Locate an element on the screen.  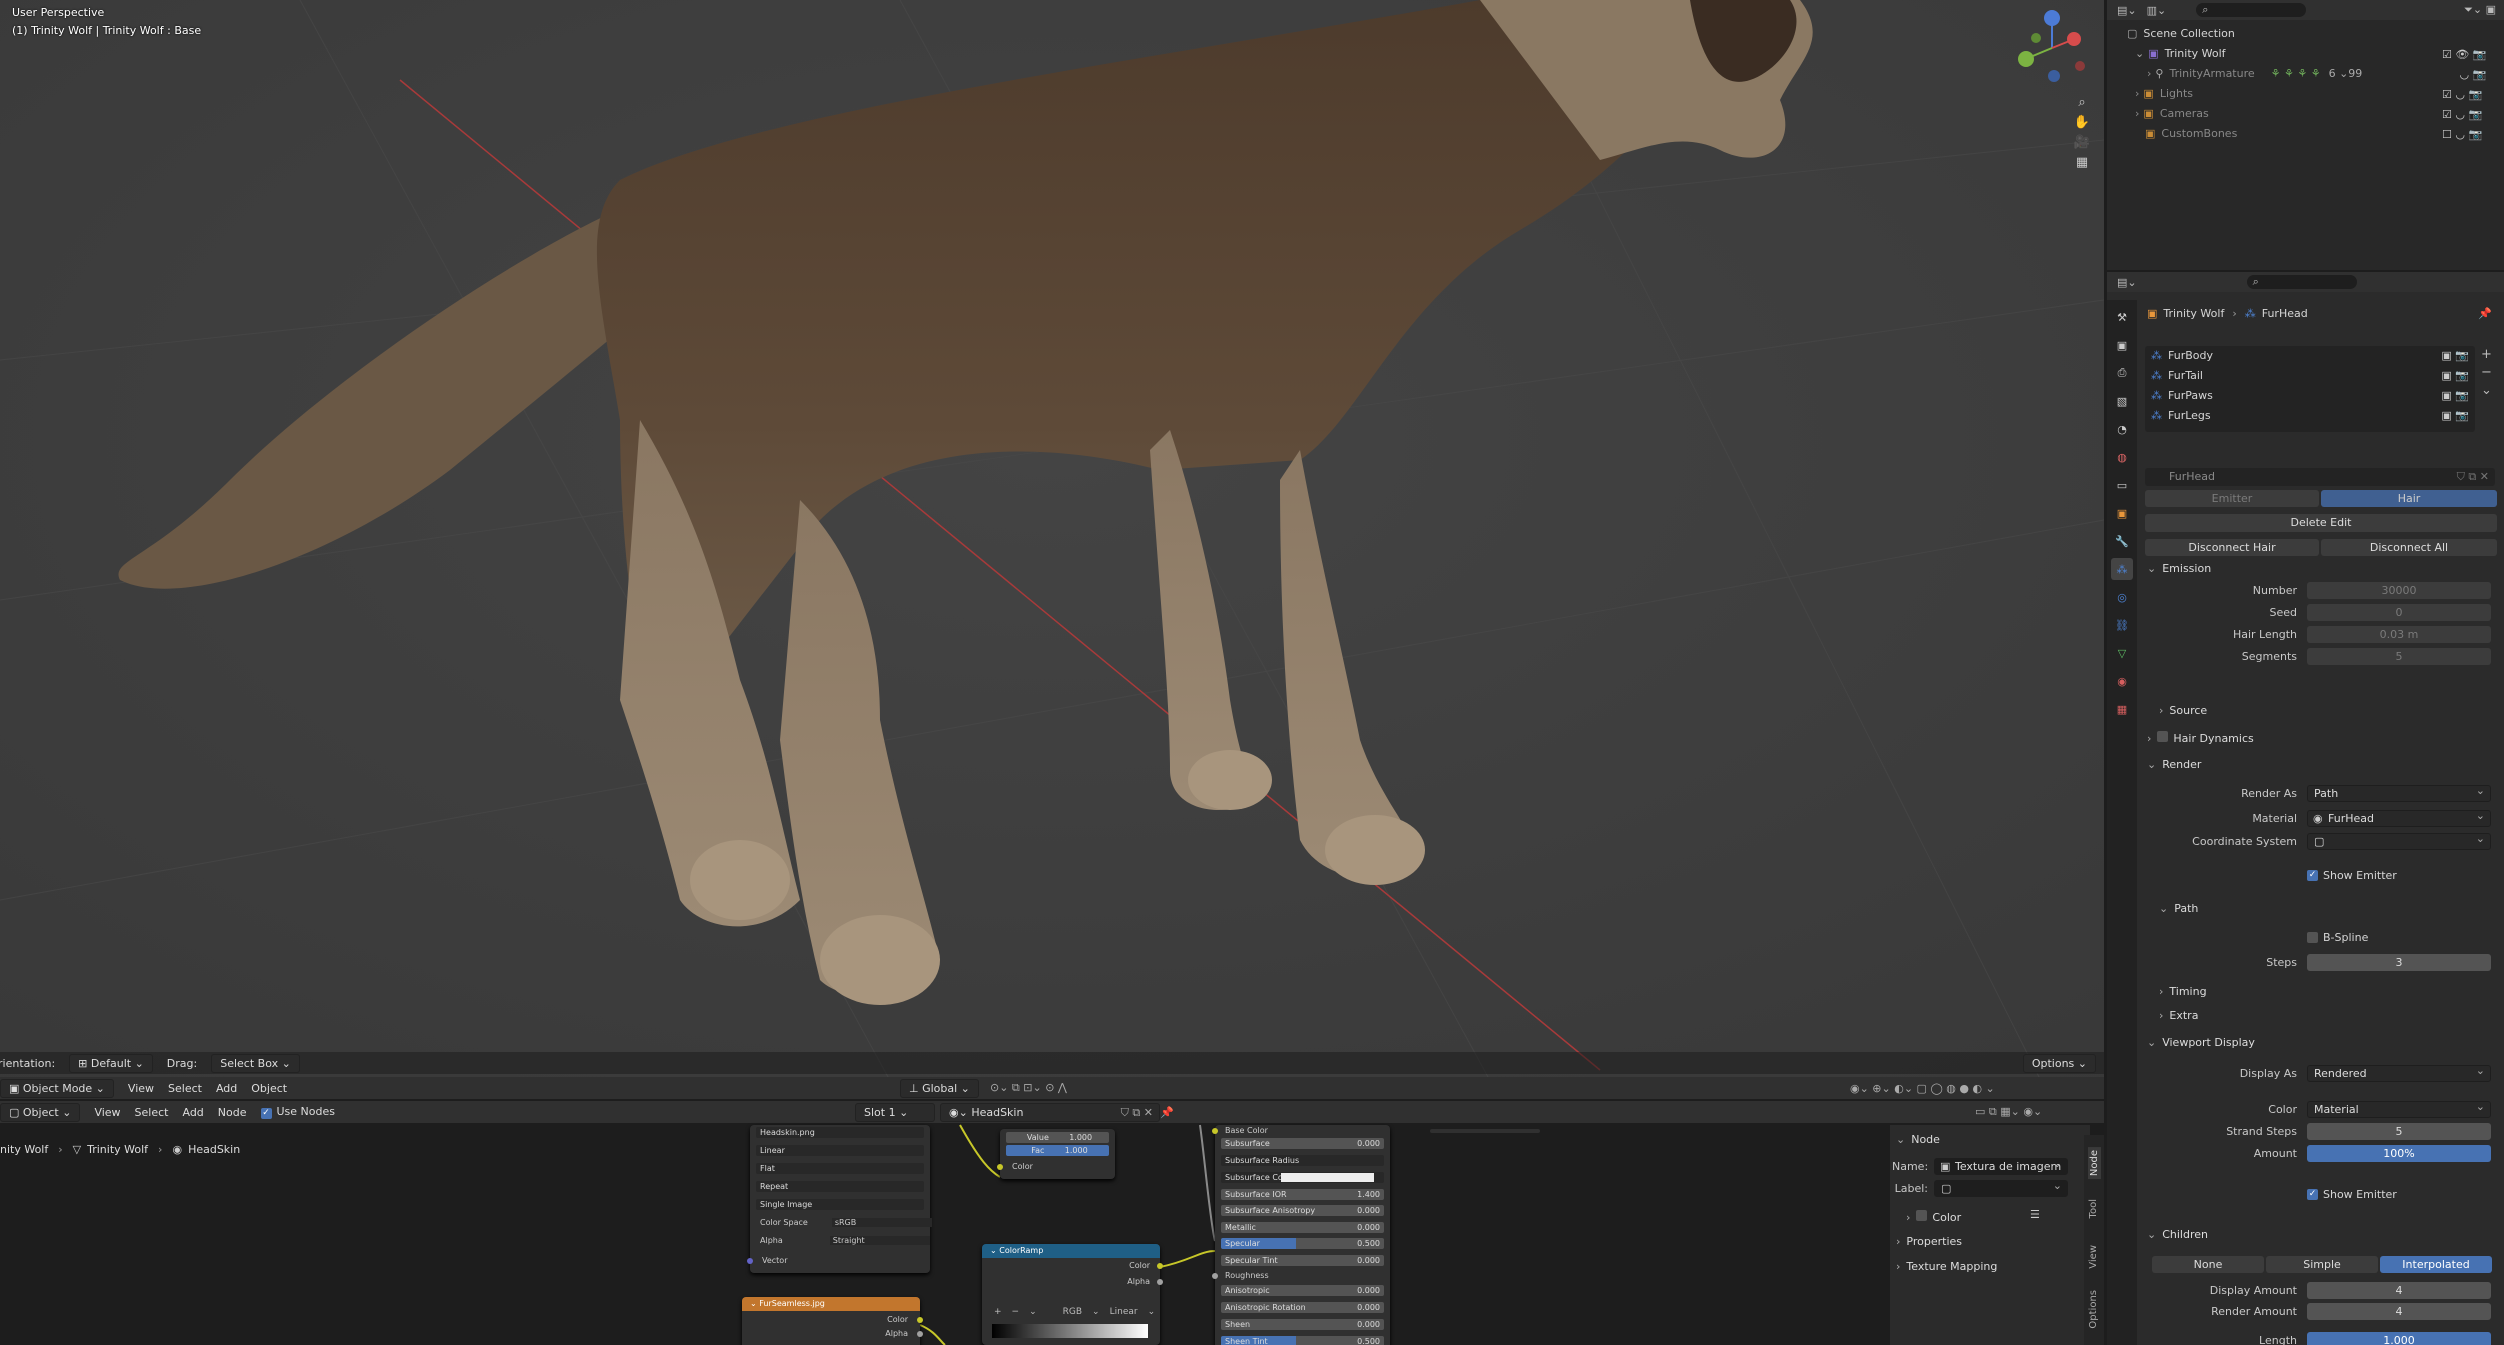
render-amount-field: 4 is located at coordinates (2399, 1311).